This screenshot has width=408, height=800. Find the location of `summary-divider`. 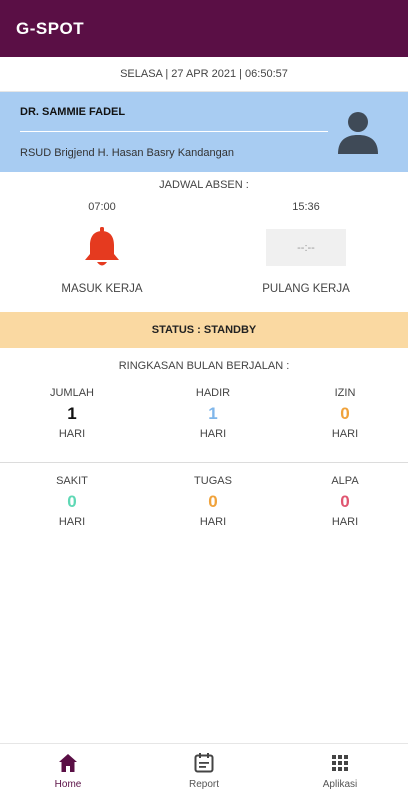

summary-divider is located at coordinates (204, 462).